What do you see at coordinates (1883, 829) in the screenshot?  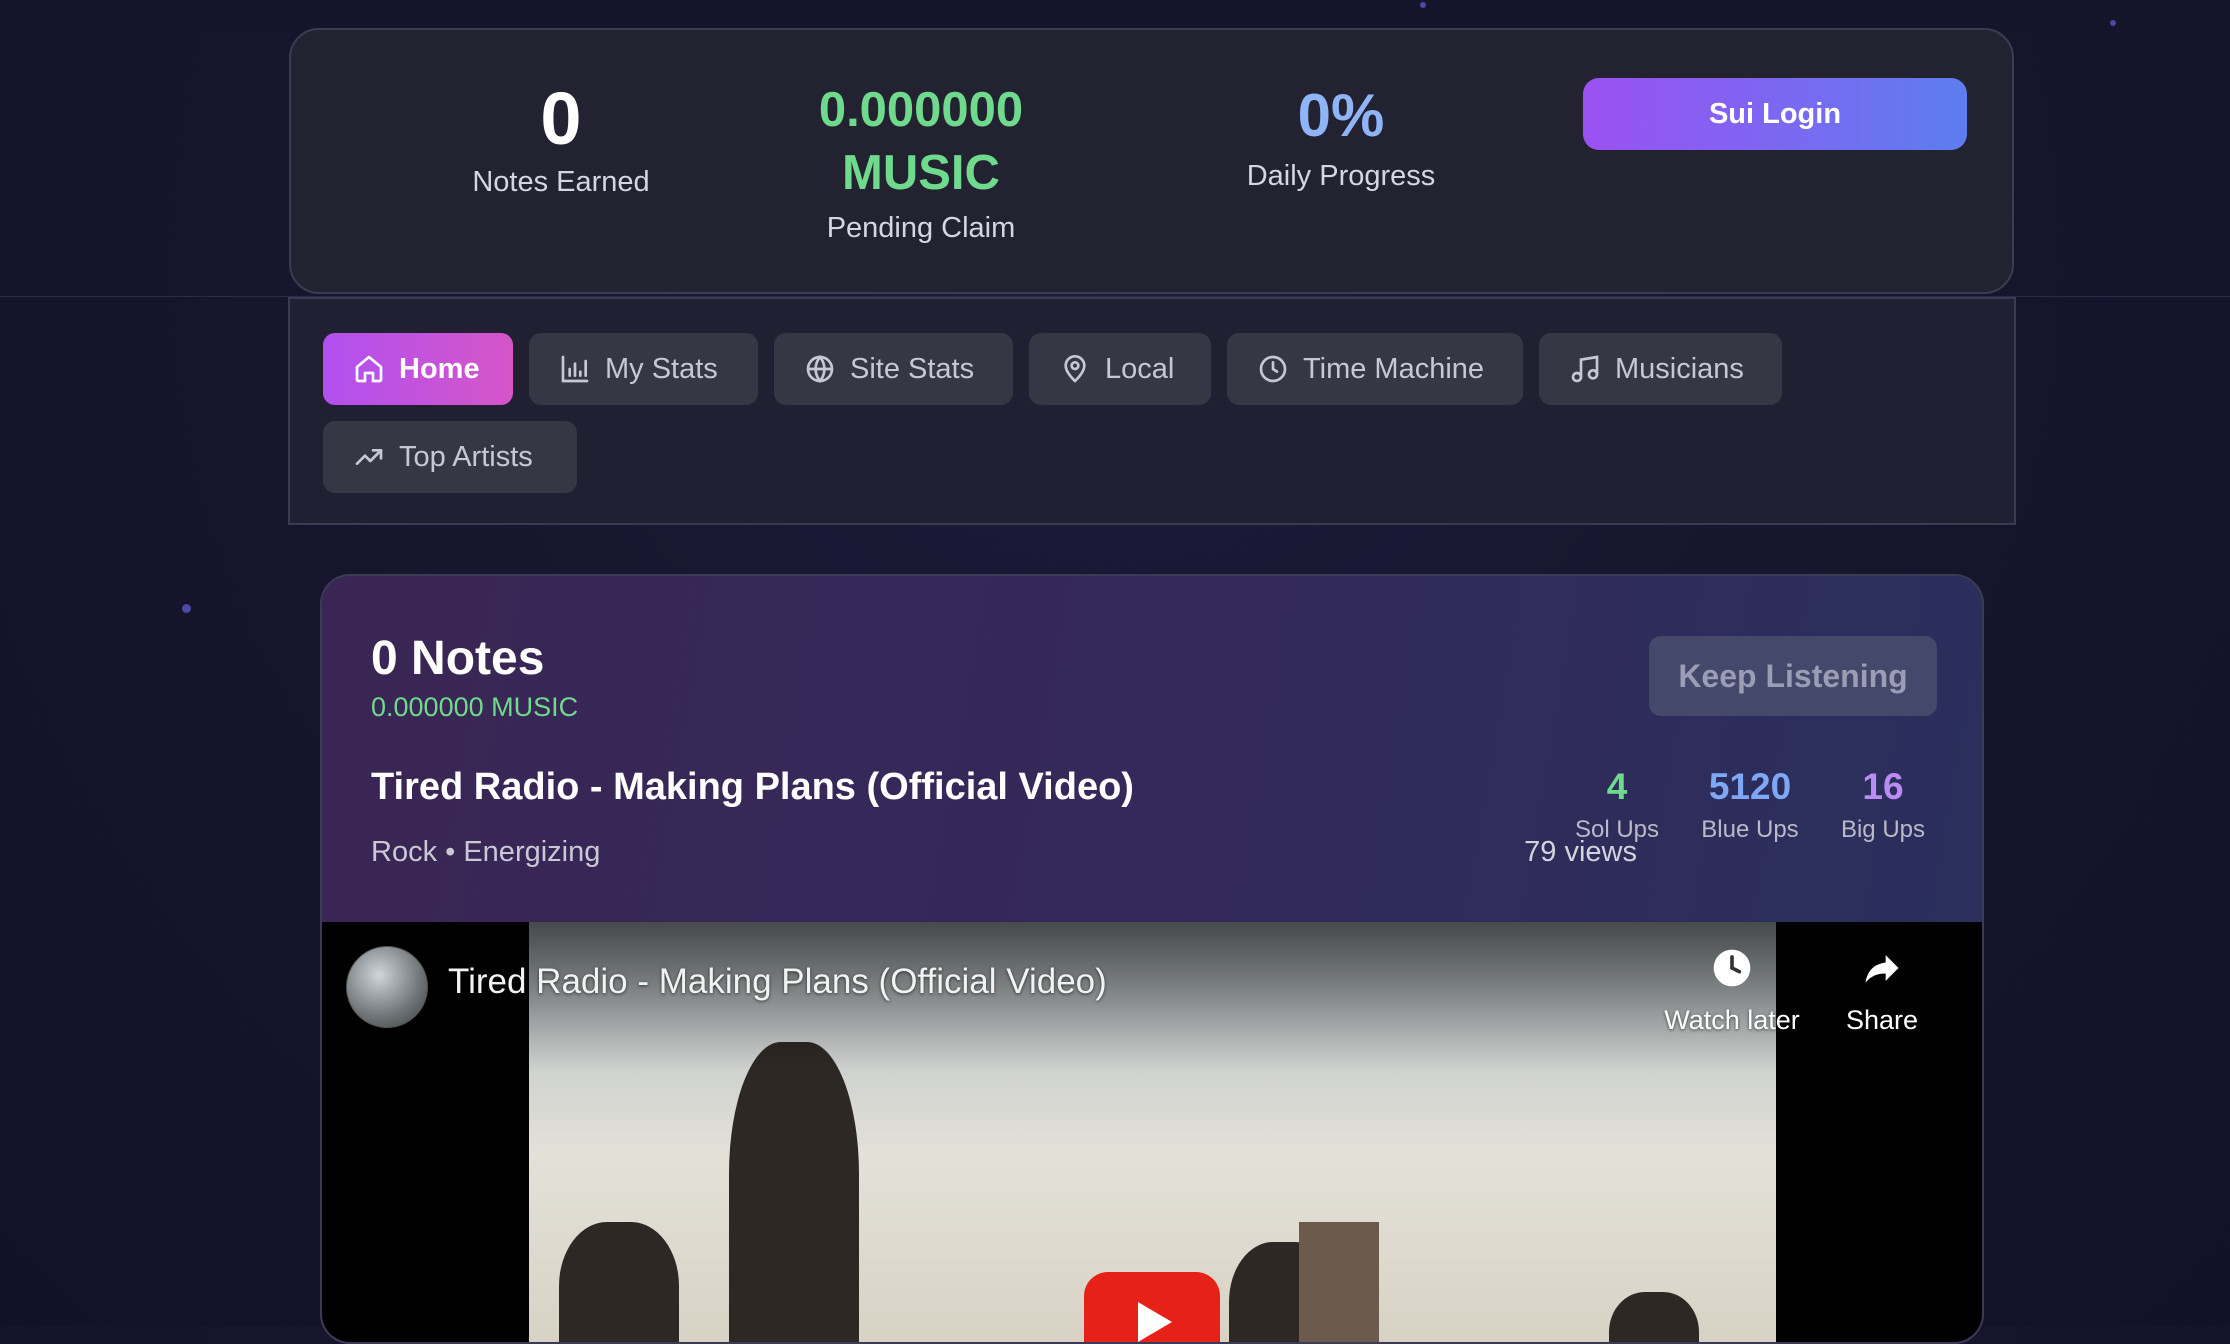 I see `big-ups-label: Big Ups` at bounding box center [1883, 829].